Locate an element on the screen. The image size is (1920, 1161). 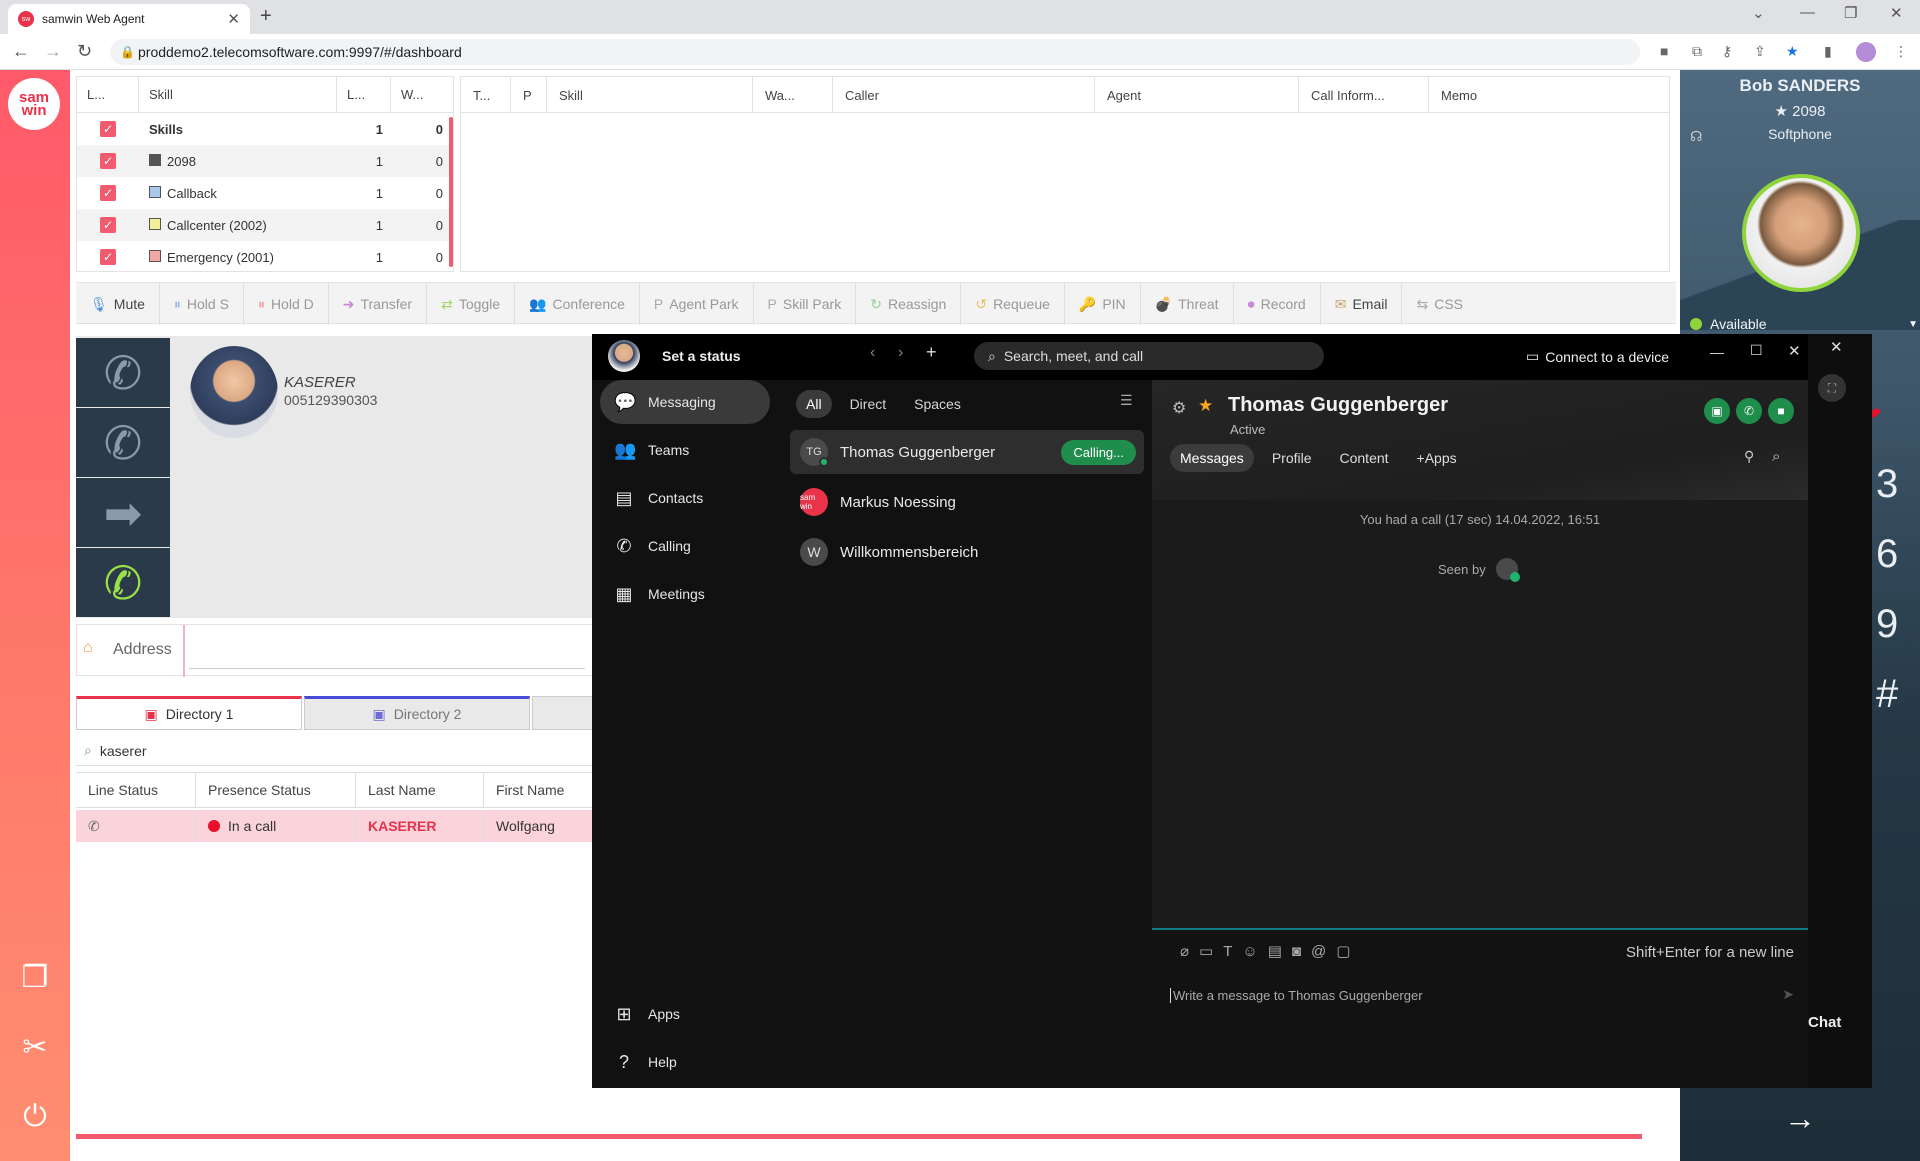
col-header: Memo is located at coordinates (1549, 95).